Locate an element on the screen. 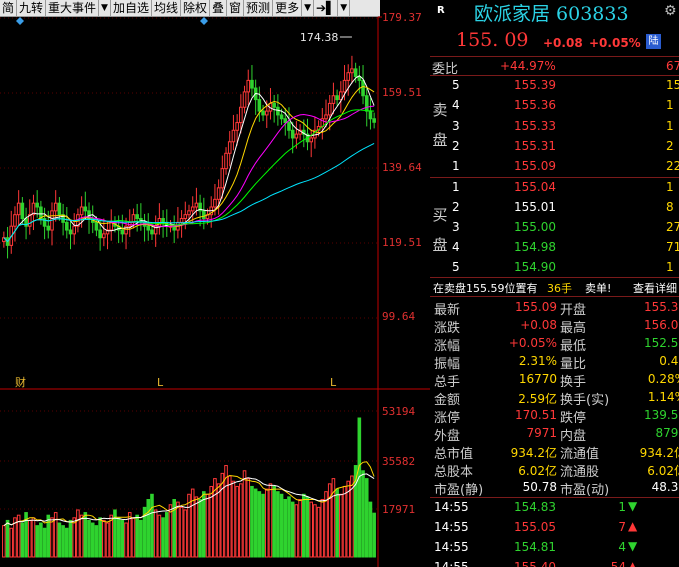  ma60-line is located at coordinates (189, 192).